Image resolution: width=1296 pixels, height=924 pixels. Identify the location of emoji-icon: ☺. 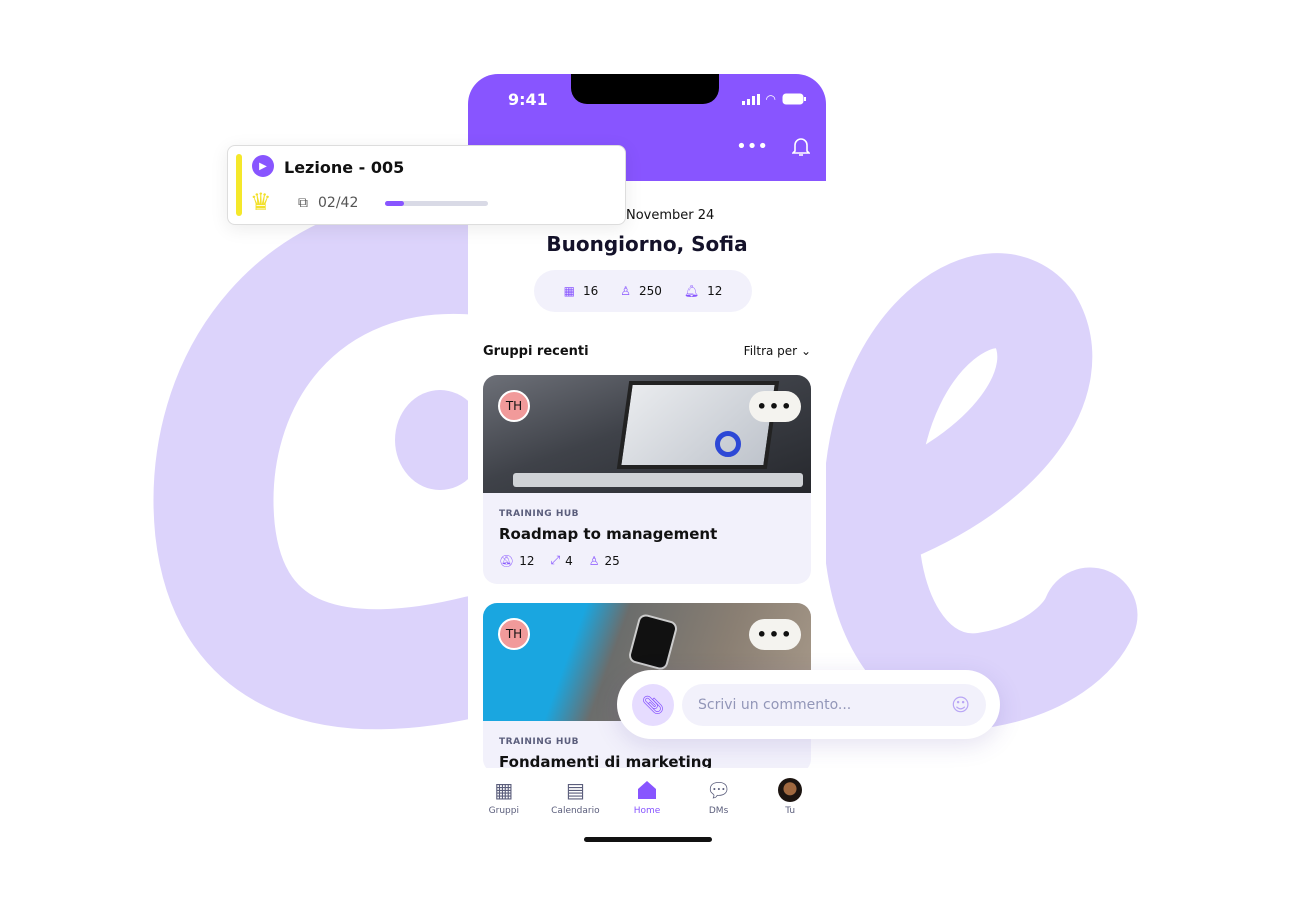
(960, 705).